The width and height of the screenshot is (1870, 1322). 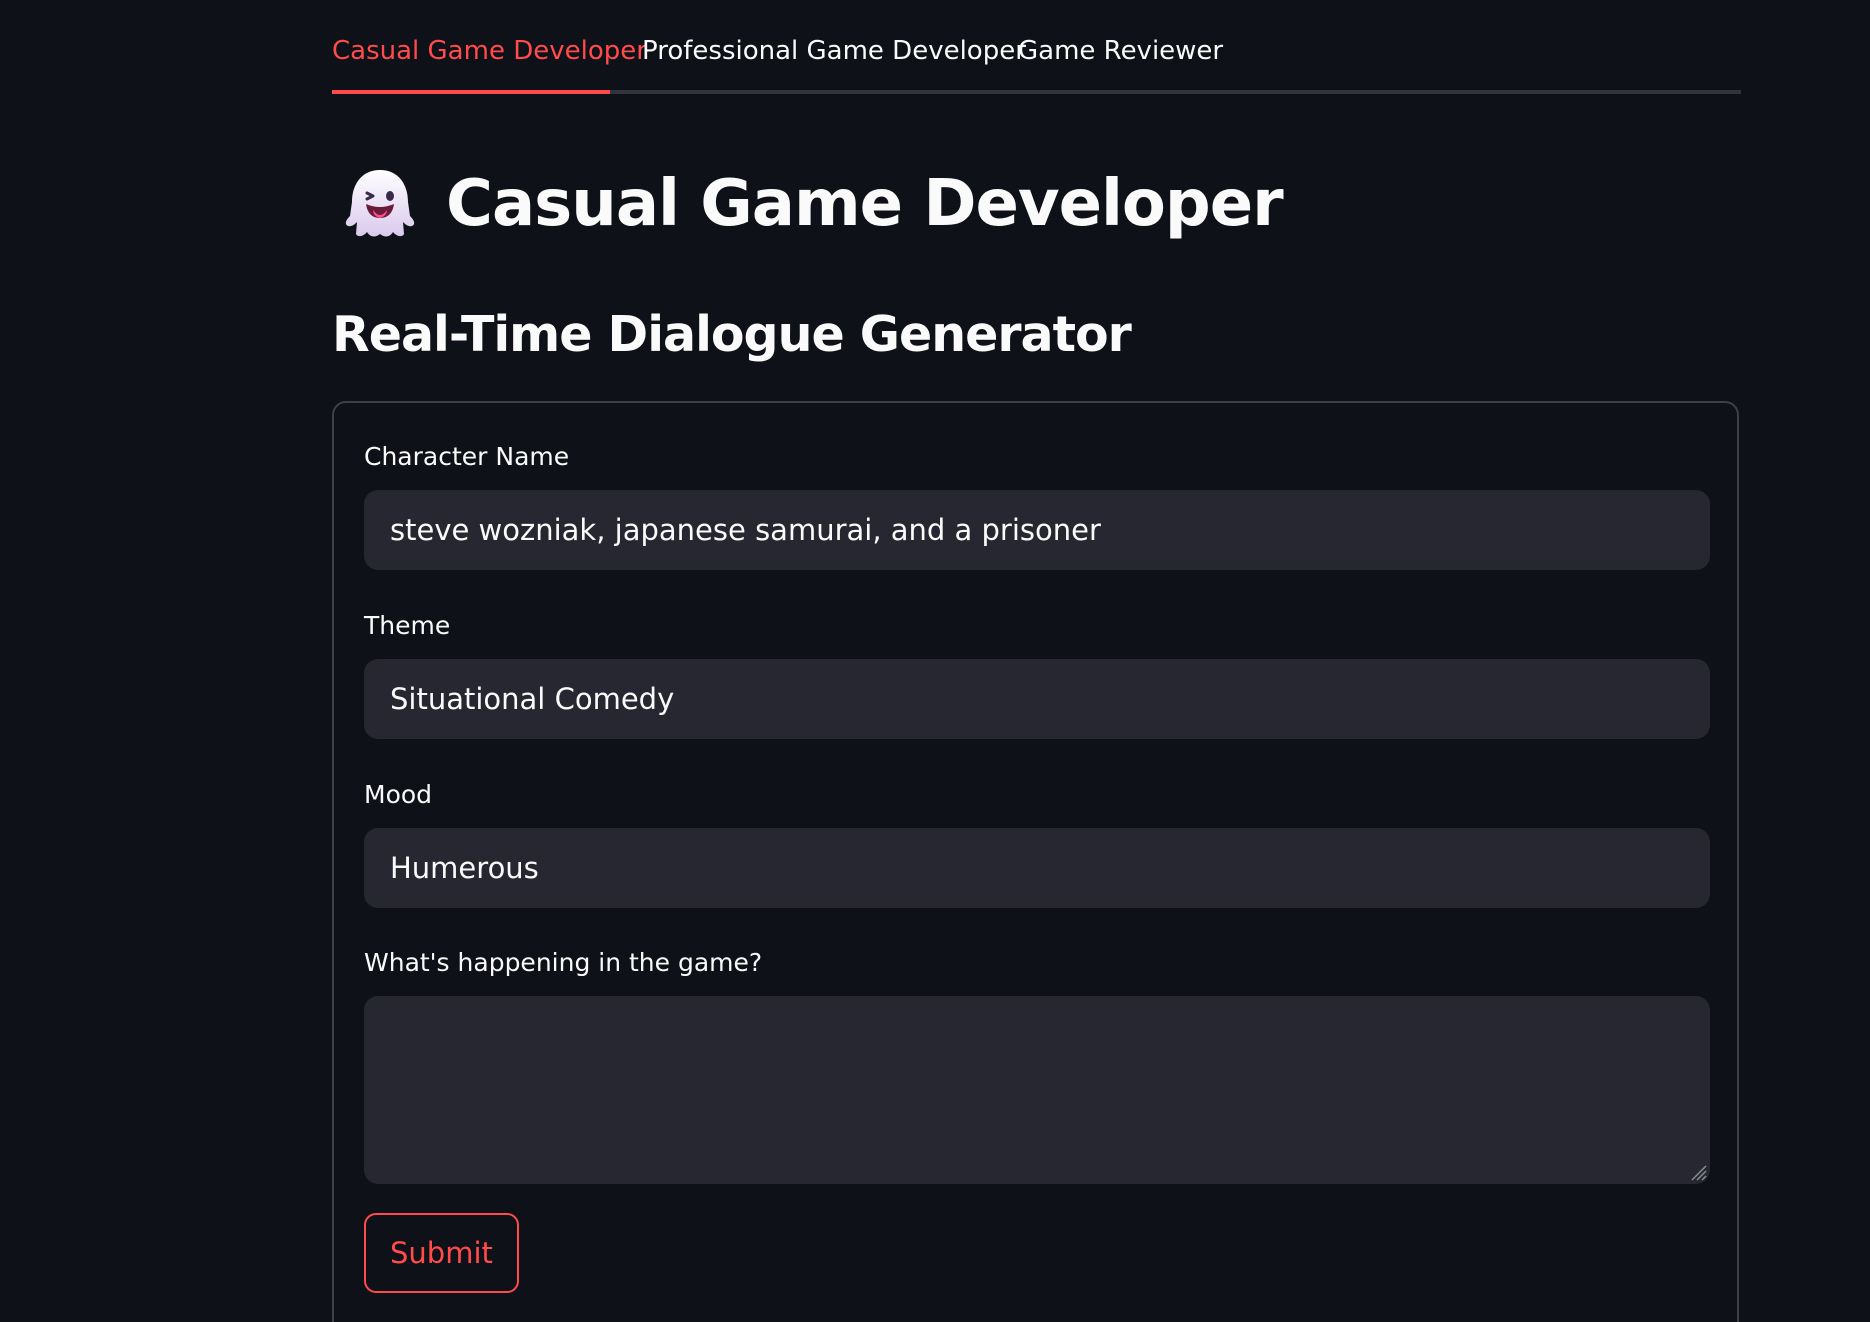 What do you see at coordinates (732, 334) in the screenshot?
I see `section-subheader: Real-Time Dialogue Generator` at bounding box center [732, 334].